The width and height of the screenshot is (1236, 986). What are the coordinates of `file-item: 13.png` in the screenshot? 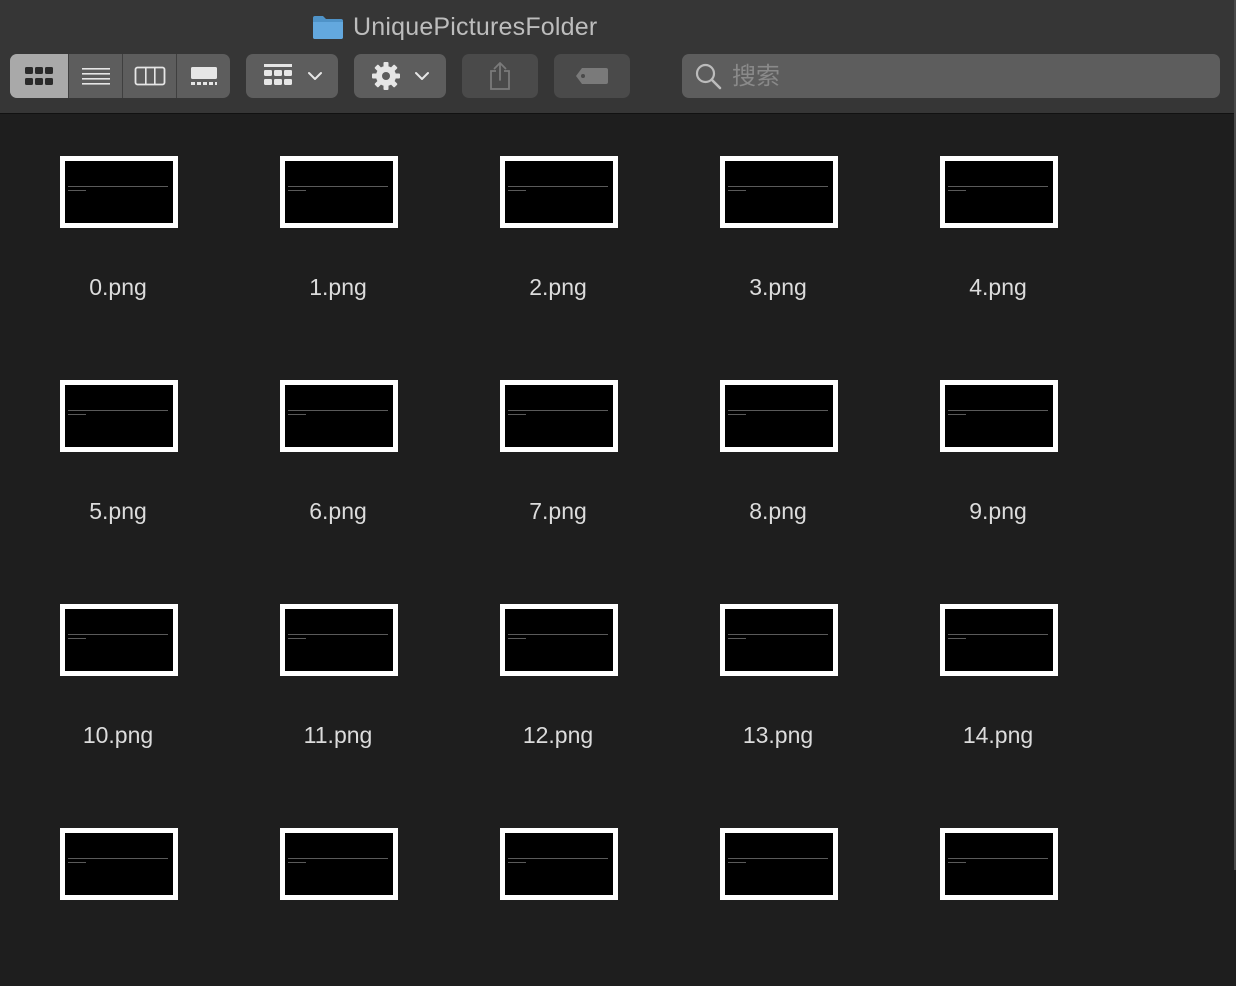 It's located at (770, 662).